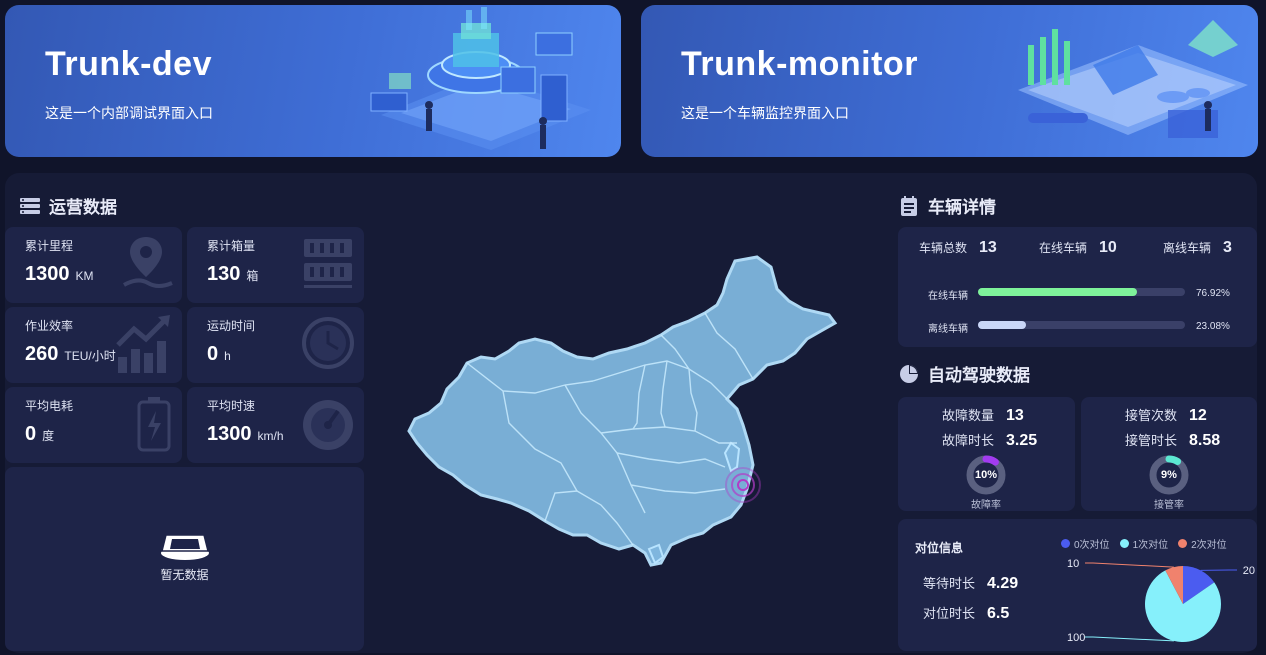  Describe the element at coordinates (1169, 454) in the screenshot. I see `takeover-card: 接管次数 12 接管时长 8.58 9% 接管率` at that location.